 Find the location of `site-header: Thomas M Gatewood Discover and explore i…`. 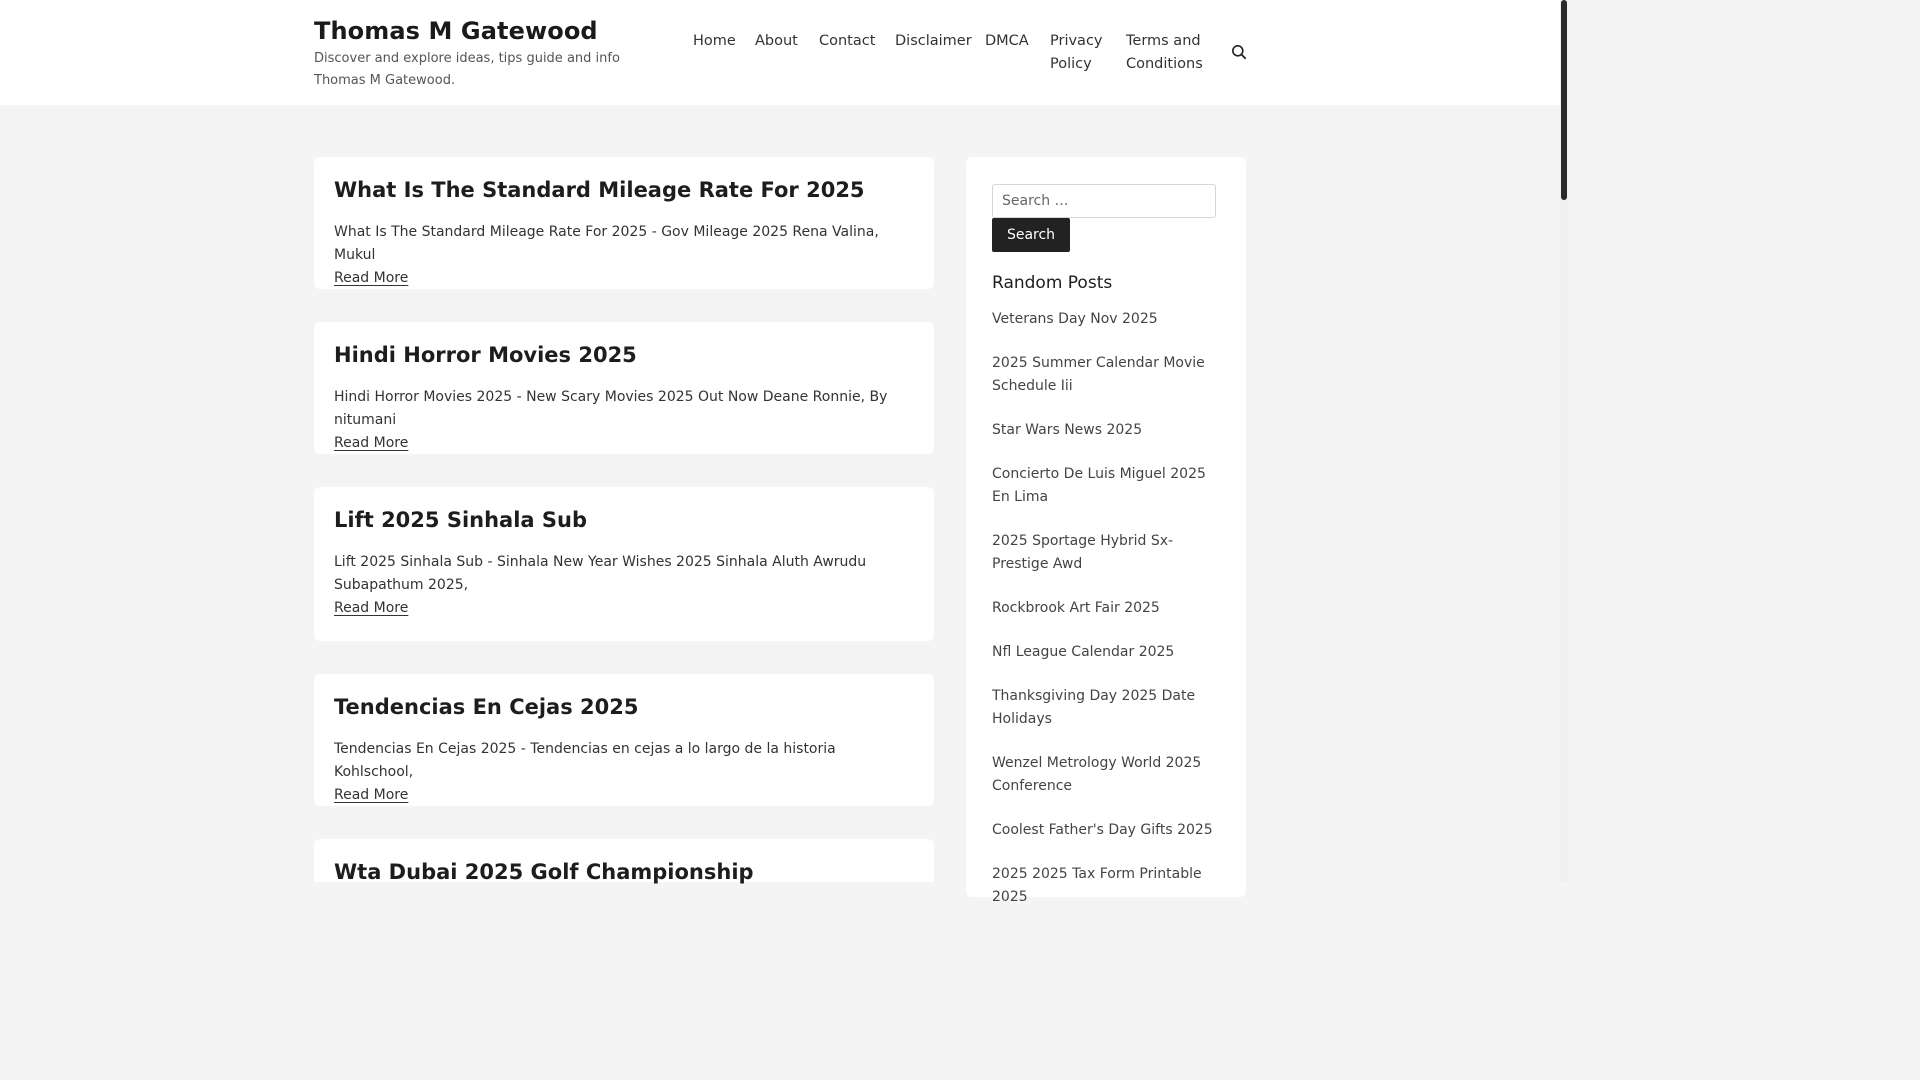

site-header: Thomas M Gatewood Discover and explore i… is located at coordinates (780, 52).